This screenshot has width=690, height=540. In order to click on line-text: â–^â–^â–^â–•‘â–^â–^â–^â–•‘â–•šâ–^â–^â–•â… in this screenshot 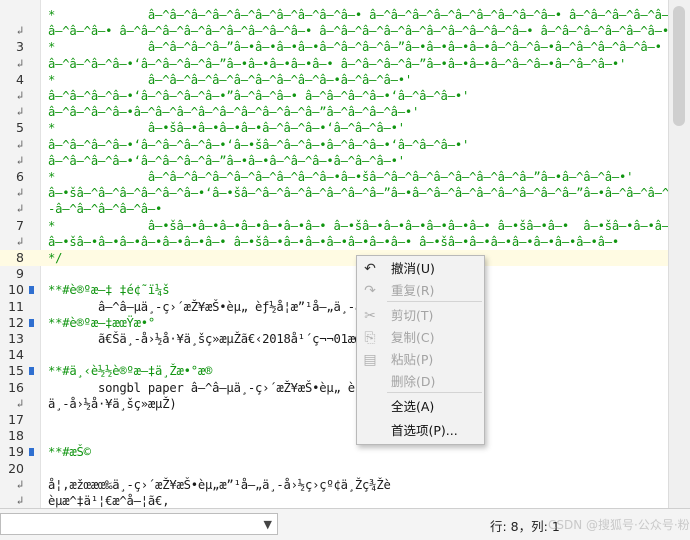, I will do `click(259, 144)`.